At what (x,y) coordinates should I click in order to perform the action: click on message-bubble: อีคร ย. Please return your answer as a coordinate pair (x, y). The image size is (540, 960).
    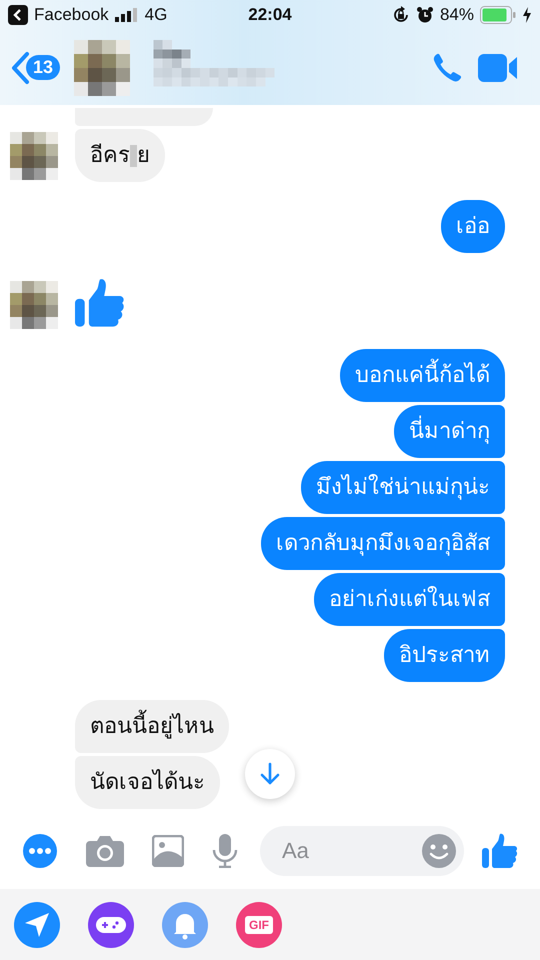
    Looking at the image, I should click on (120, 155).